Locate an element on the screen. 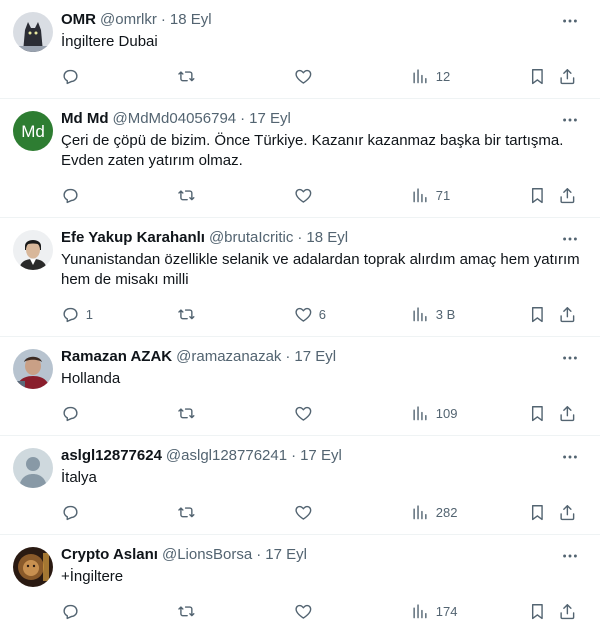 The height and width of the screenshot is (635, 600). display-name: Efe Yakup Karahanlı is located at coordinates (133, 238).